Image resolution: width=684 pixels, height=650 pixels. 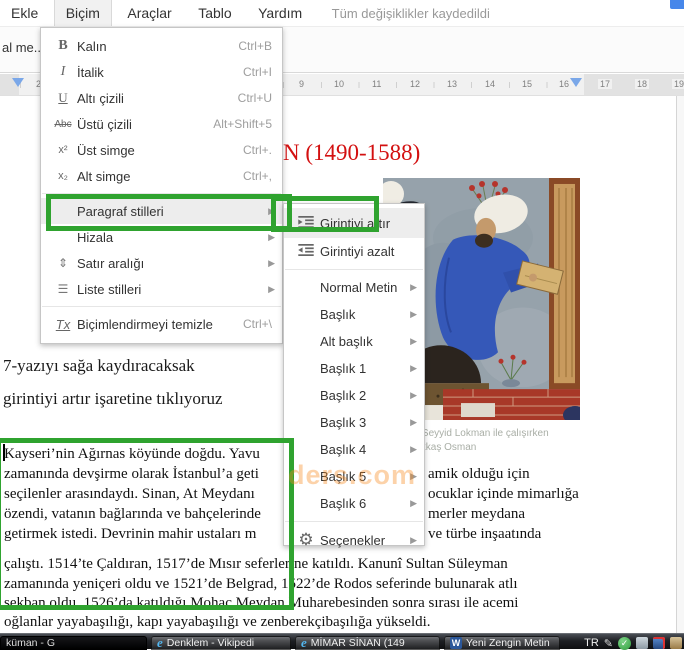 What do you see at coordinates (104, 176) in the screenshot?
I see `menu-item-label: Alt simge` at bounding box center [104, 176].